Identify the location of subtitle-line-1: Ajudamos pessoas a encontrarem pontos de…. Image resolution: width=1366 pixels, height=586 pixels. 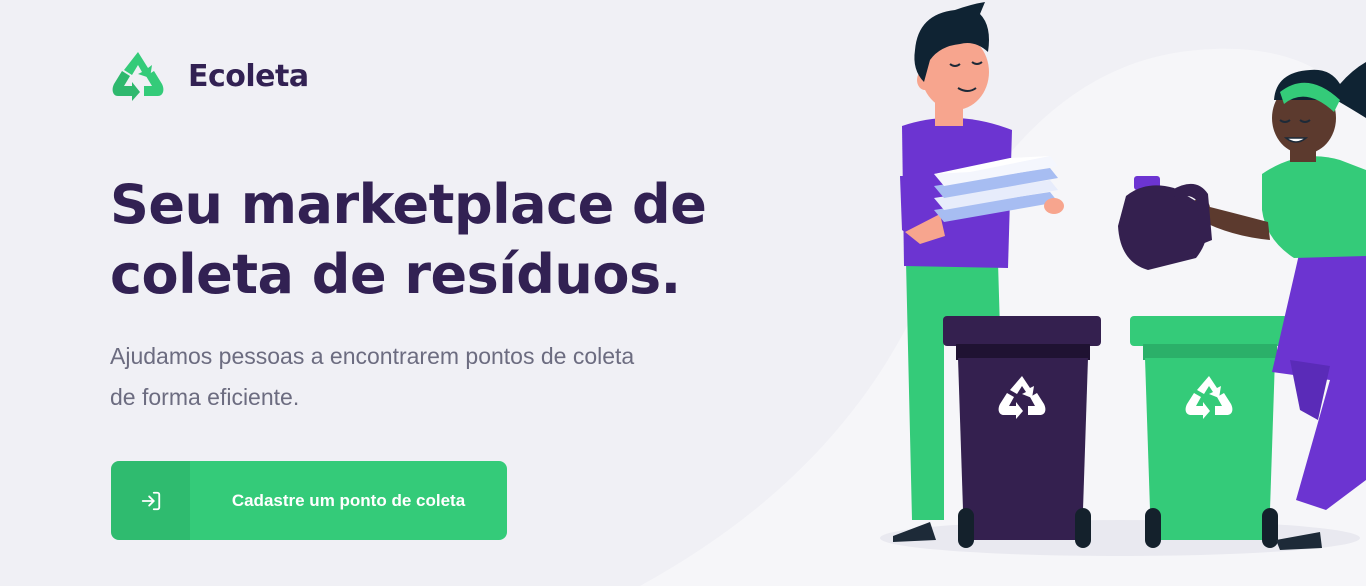
(372, 356).